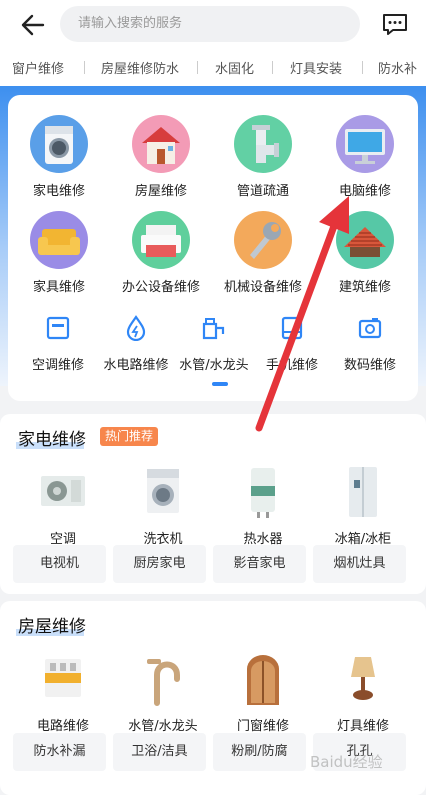 The width and height of the screenshot is (426, 795). I want to click on category-ac-repair: 空调维修, so click(58, 344).